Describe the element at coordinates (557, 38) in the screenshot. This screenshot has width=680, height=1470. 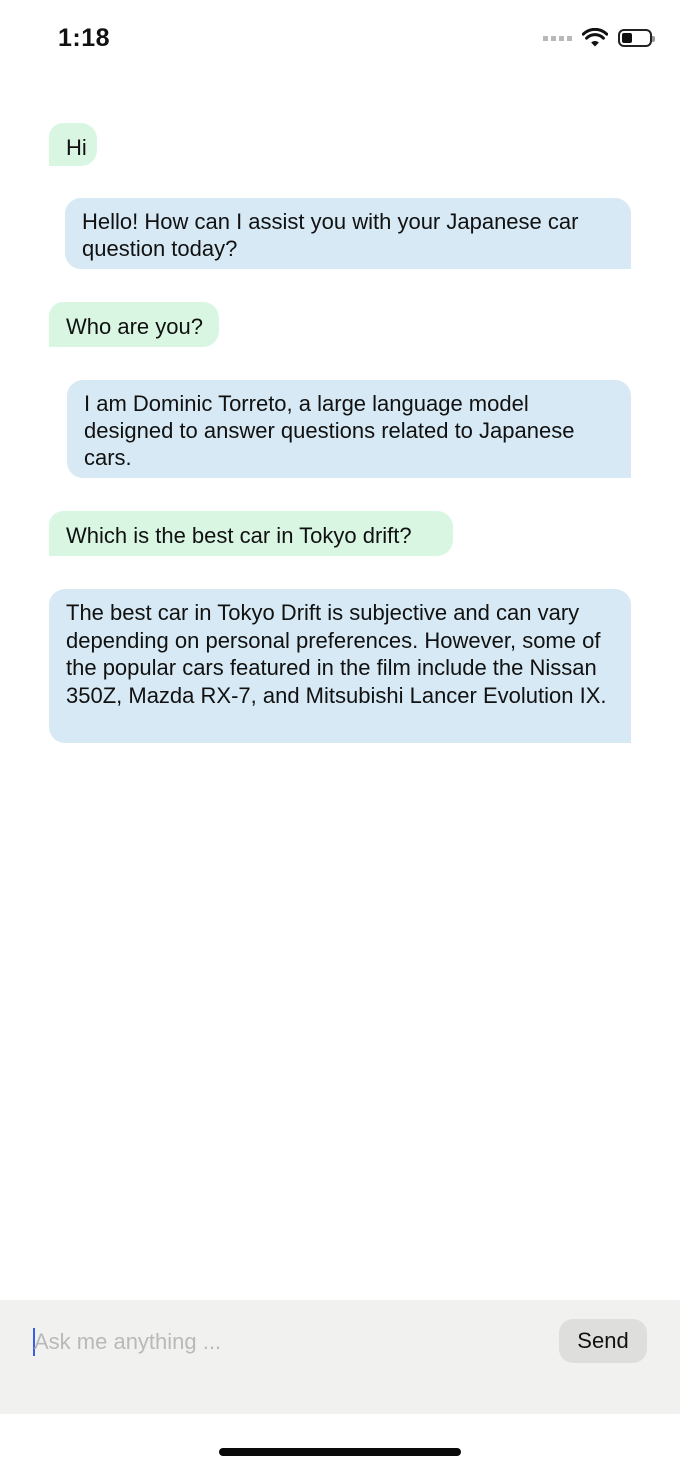
I see `cellular-signal-icon` at that location.